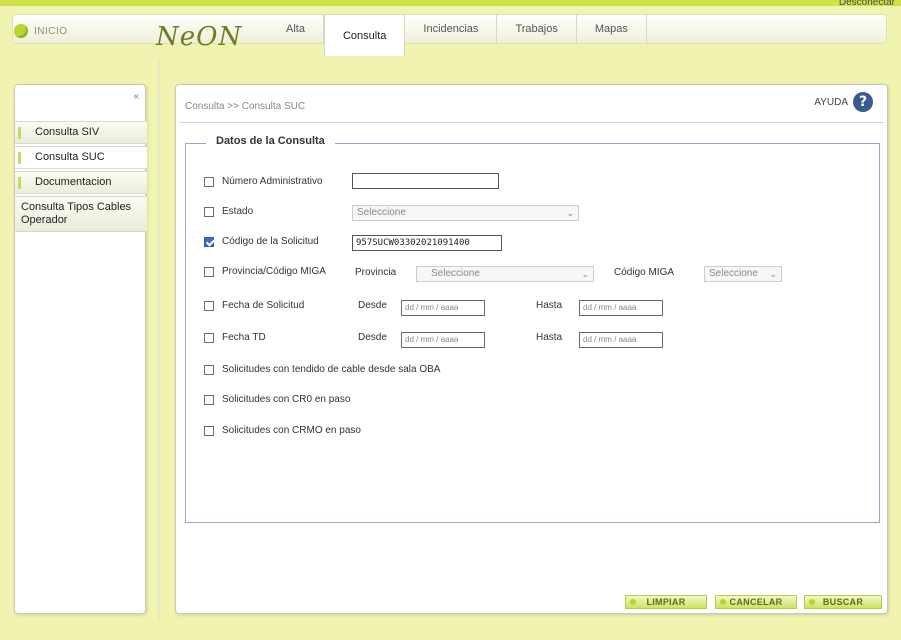 The height and width of the screenshot is (640, 901). I want to click on codigo-miga-label: Código MIGA, so click(644, 272).